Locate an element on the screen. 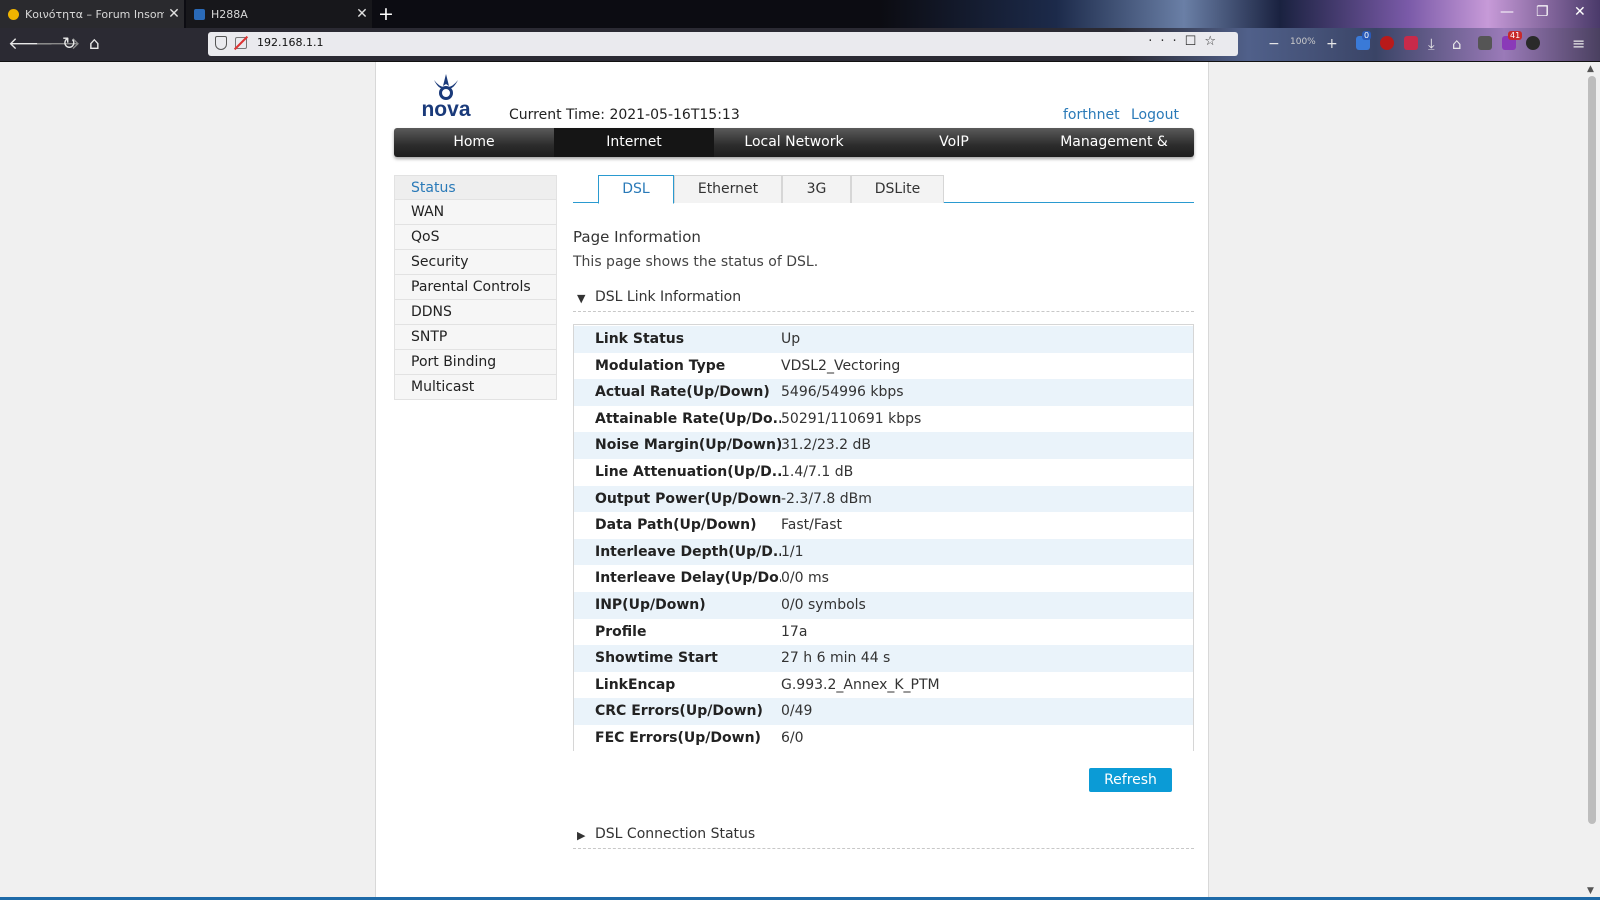 This screenshot has width=1600, height=900. collapsed-triangle-icon: ▶ is located at coordinates (581, 835).